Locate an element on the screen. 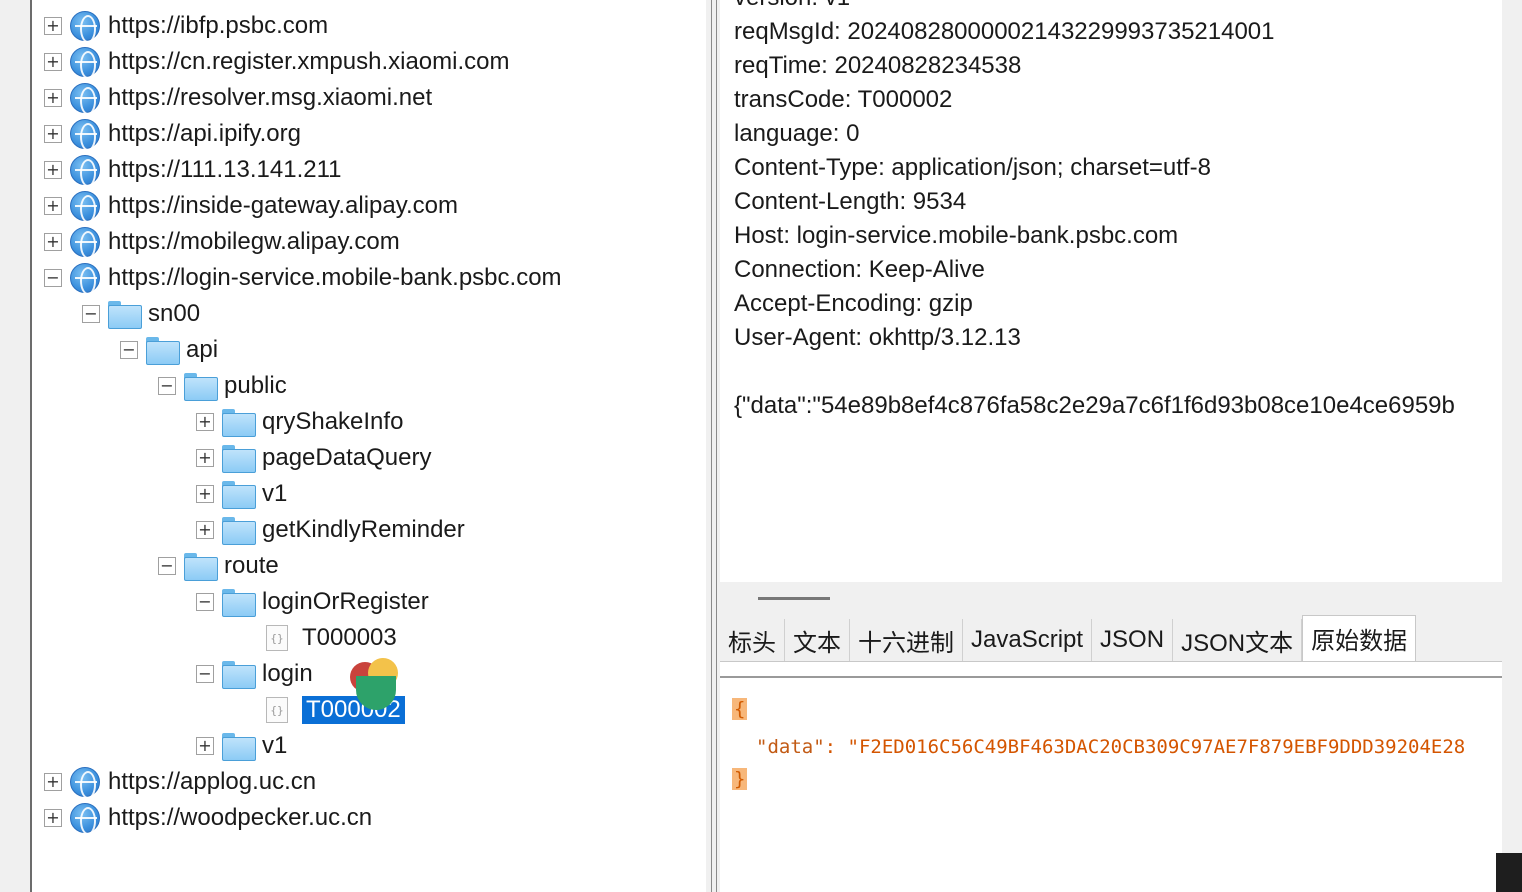 This screenshot has width=1522, height=892. folder-label: getKindlyReminder is located at coordinates (363, 530).